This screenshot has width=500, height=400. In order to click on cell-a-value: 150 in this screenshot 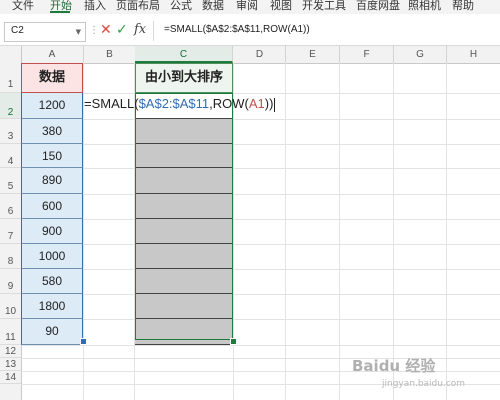, I will do `click(52, 156)`.